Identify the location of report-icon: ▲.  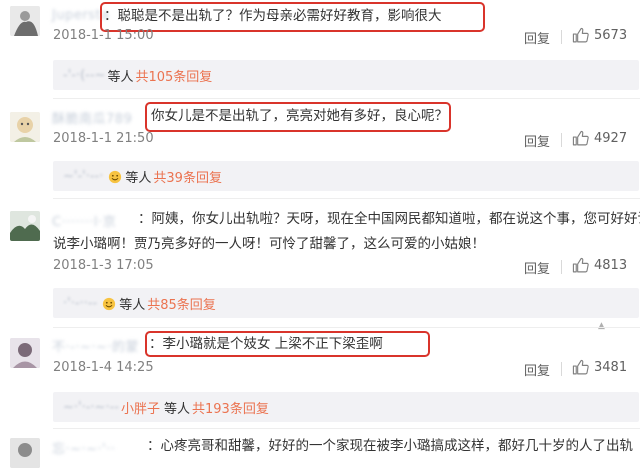
(601, 326).